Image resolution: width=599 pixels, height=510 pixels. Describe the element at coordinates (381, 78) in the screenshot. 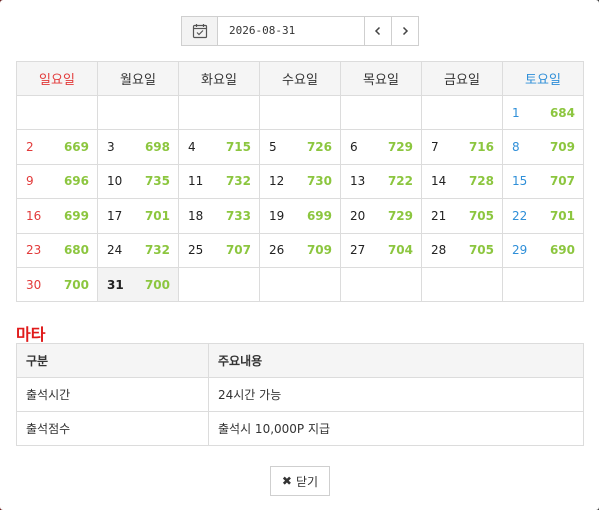

I see `weekday-header: 목요일` at that location.